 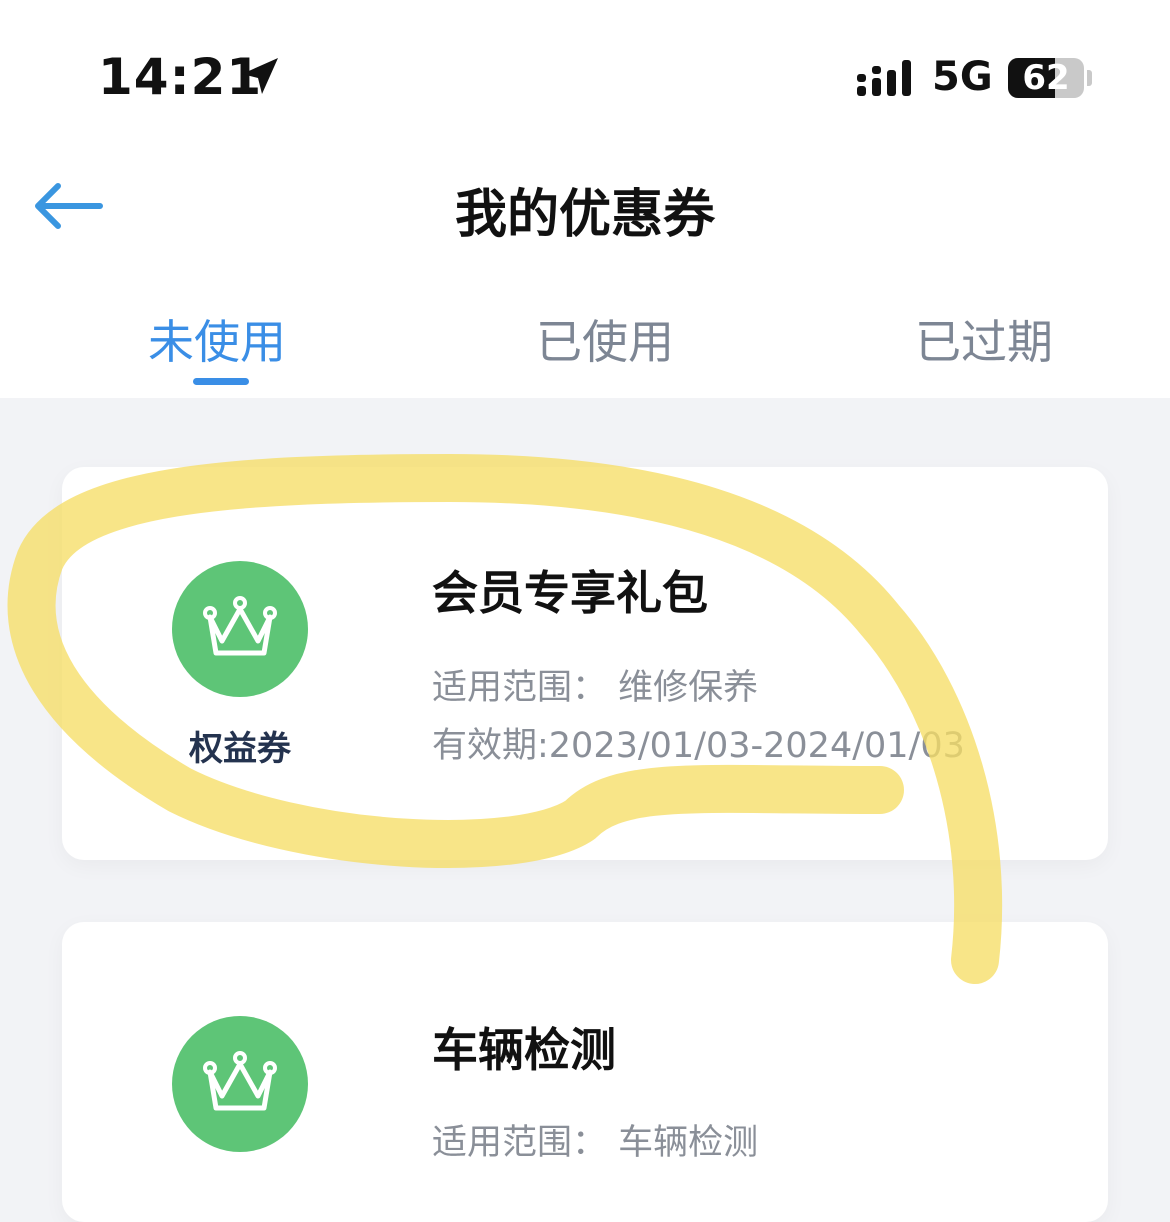 What do you see at coordinates (962, 77) in the screenshot?
I see `network-type: 5G` at bounding box center [962, 77].